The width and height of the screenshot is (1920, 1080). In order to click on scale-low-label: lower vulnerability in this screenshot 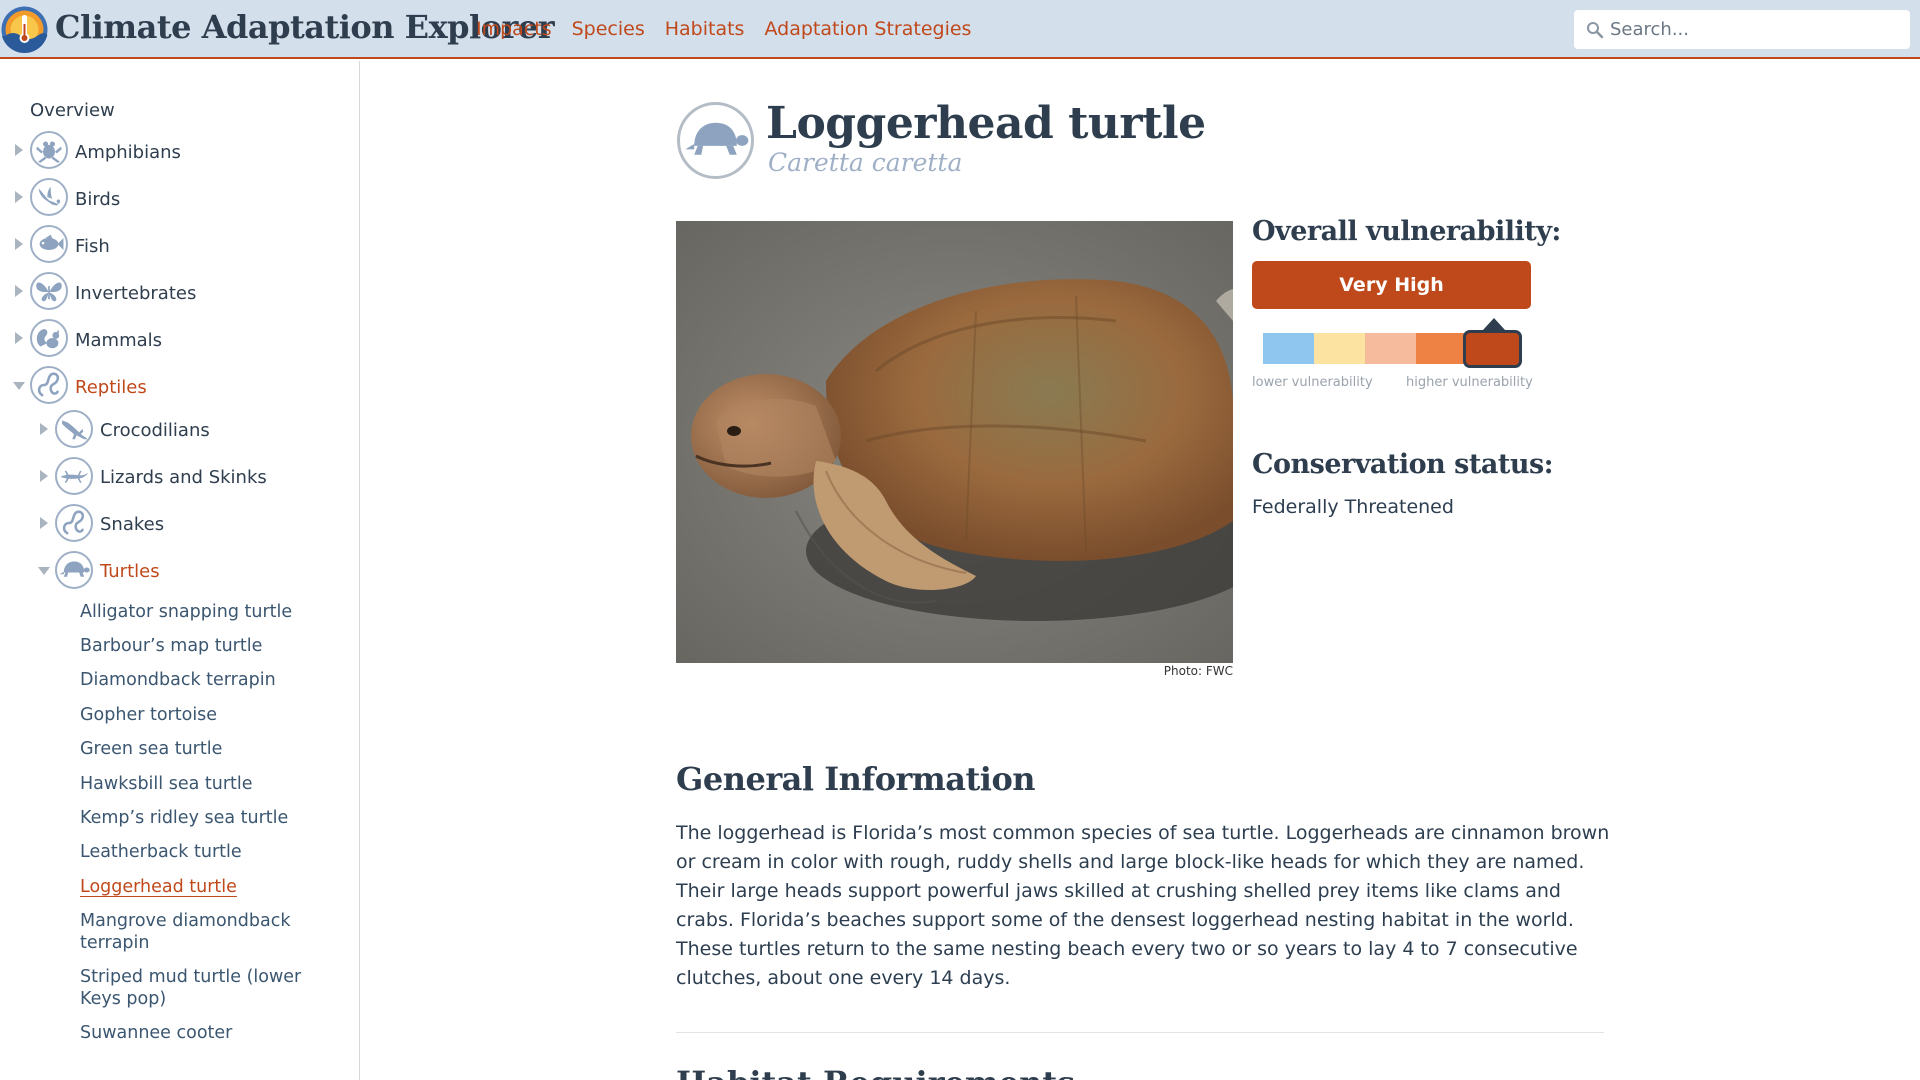, I will do `click(1312, 382)`.